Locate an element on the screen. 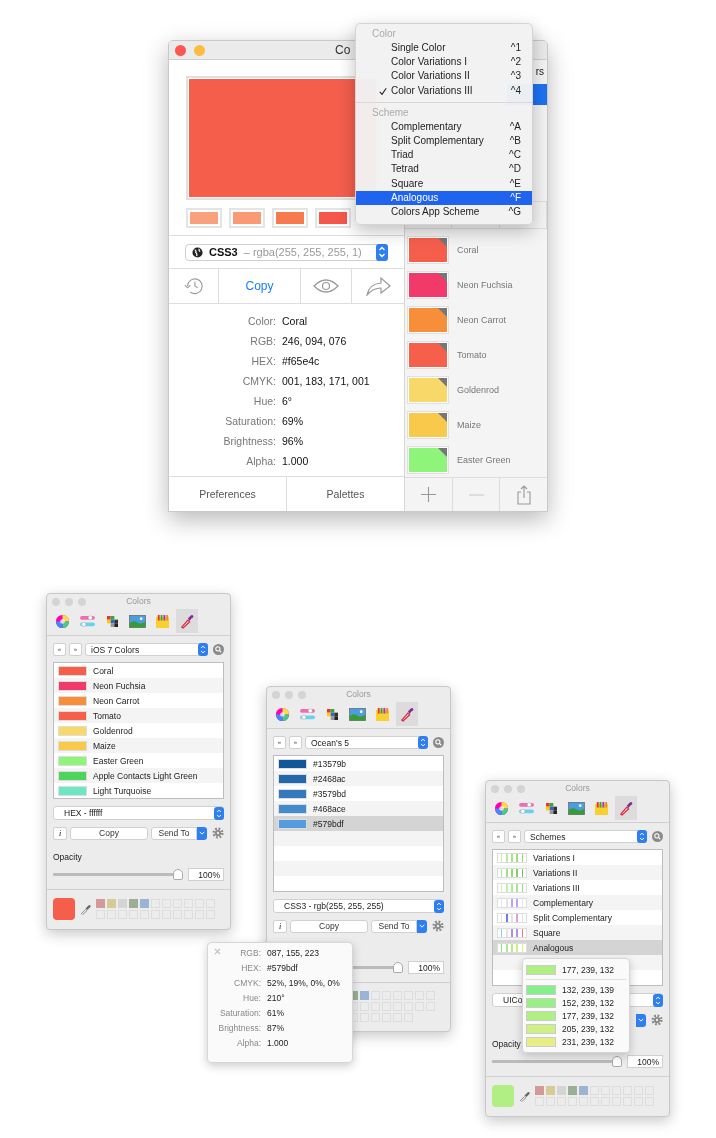 The image size is (716, 1138). palette-row: #3579bd is located at coordinates (358, 793).